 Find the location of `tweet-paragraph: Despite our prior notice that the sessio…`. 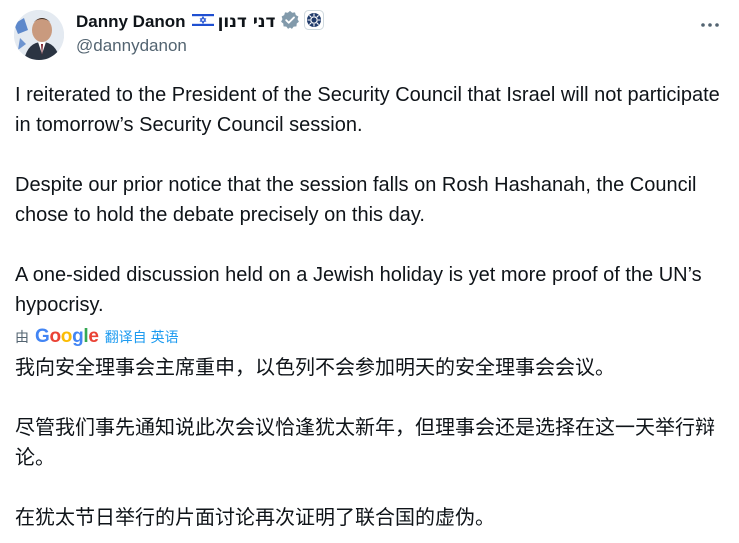

tweet-paragraph: Despite our prior notice that the sessio… is located at coordinates (356, 200).